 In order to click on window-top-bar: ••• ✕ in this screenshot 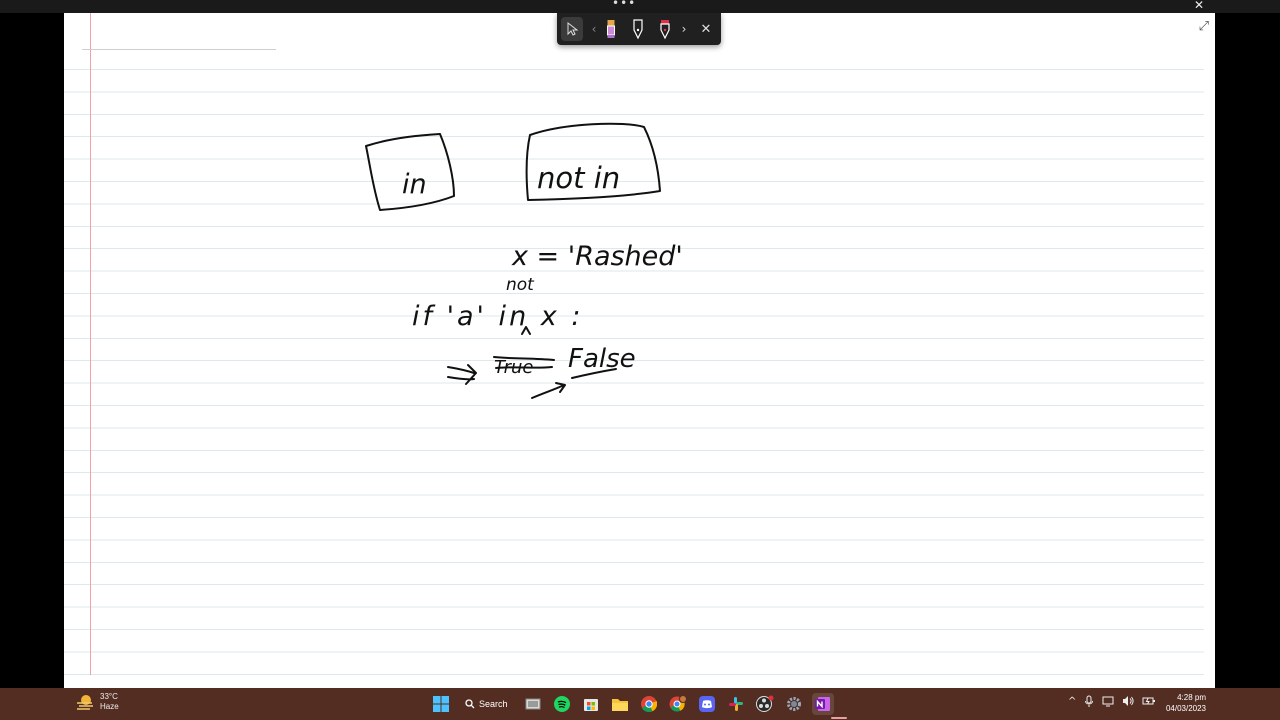, I will do `click(640, 6)`.